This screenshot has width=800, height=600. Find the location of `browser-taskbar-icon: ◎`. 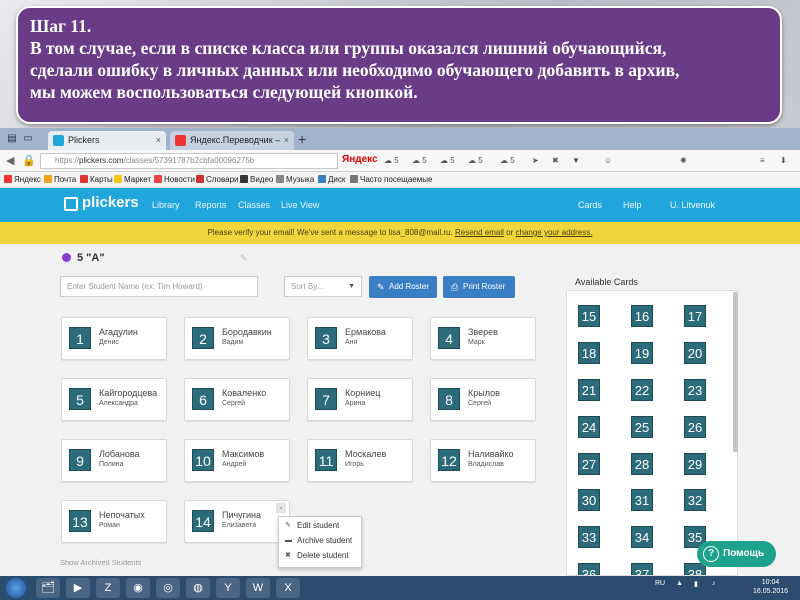

browser-taskbar-icon: ◎ is located at coordinates (168, 588).